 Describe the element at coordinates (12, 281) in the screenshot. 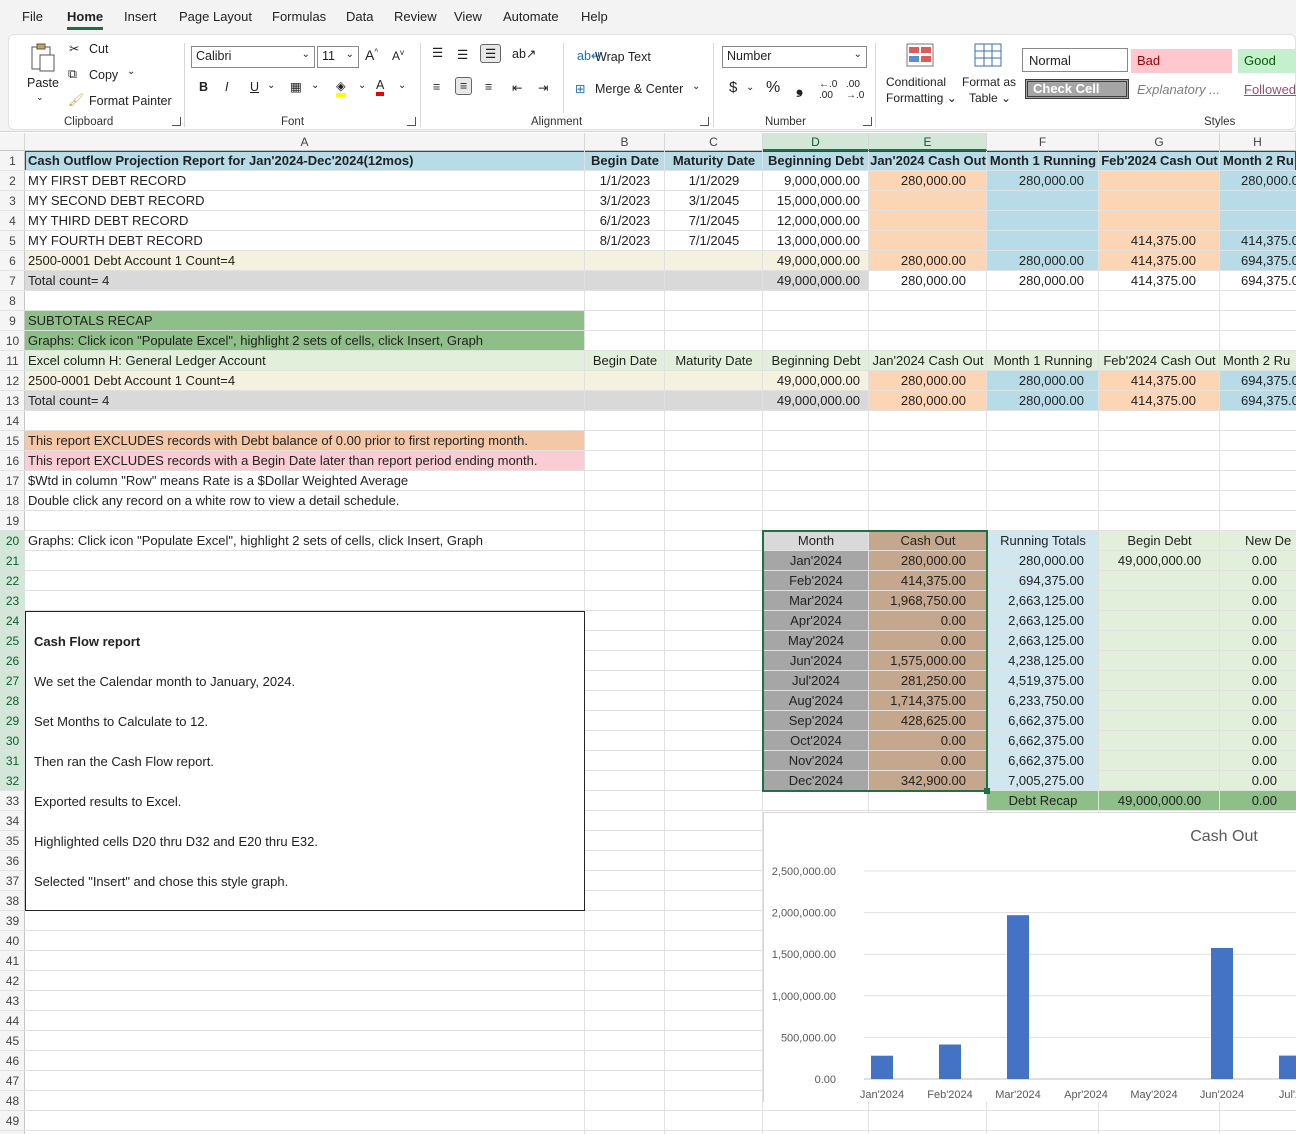

I see `row-header: 7` at that location.